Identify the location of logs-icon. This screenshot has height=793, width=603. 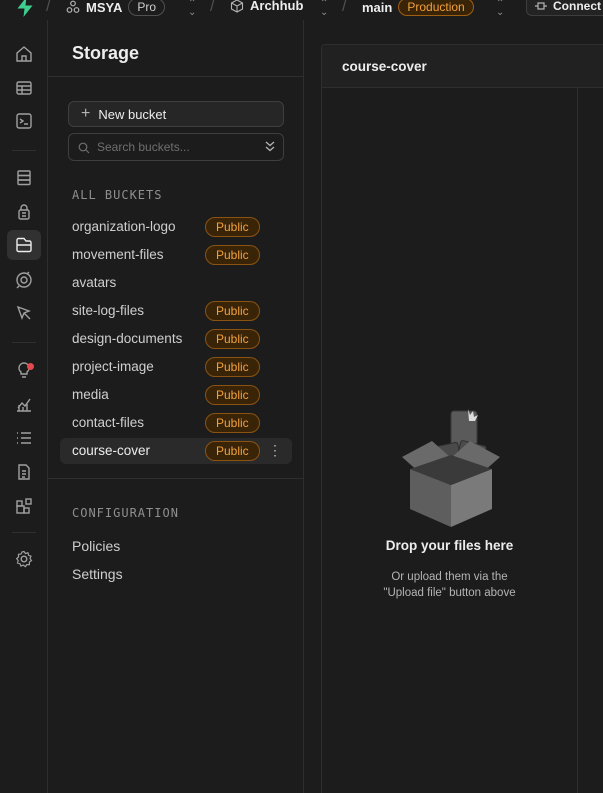
(24, 438).